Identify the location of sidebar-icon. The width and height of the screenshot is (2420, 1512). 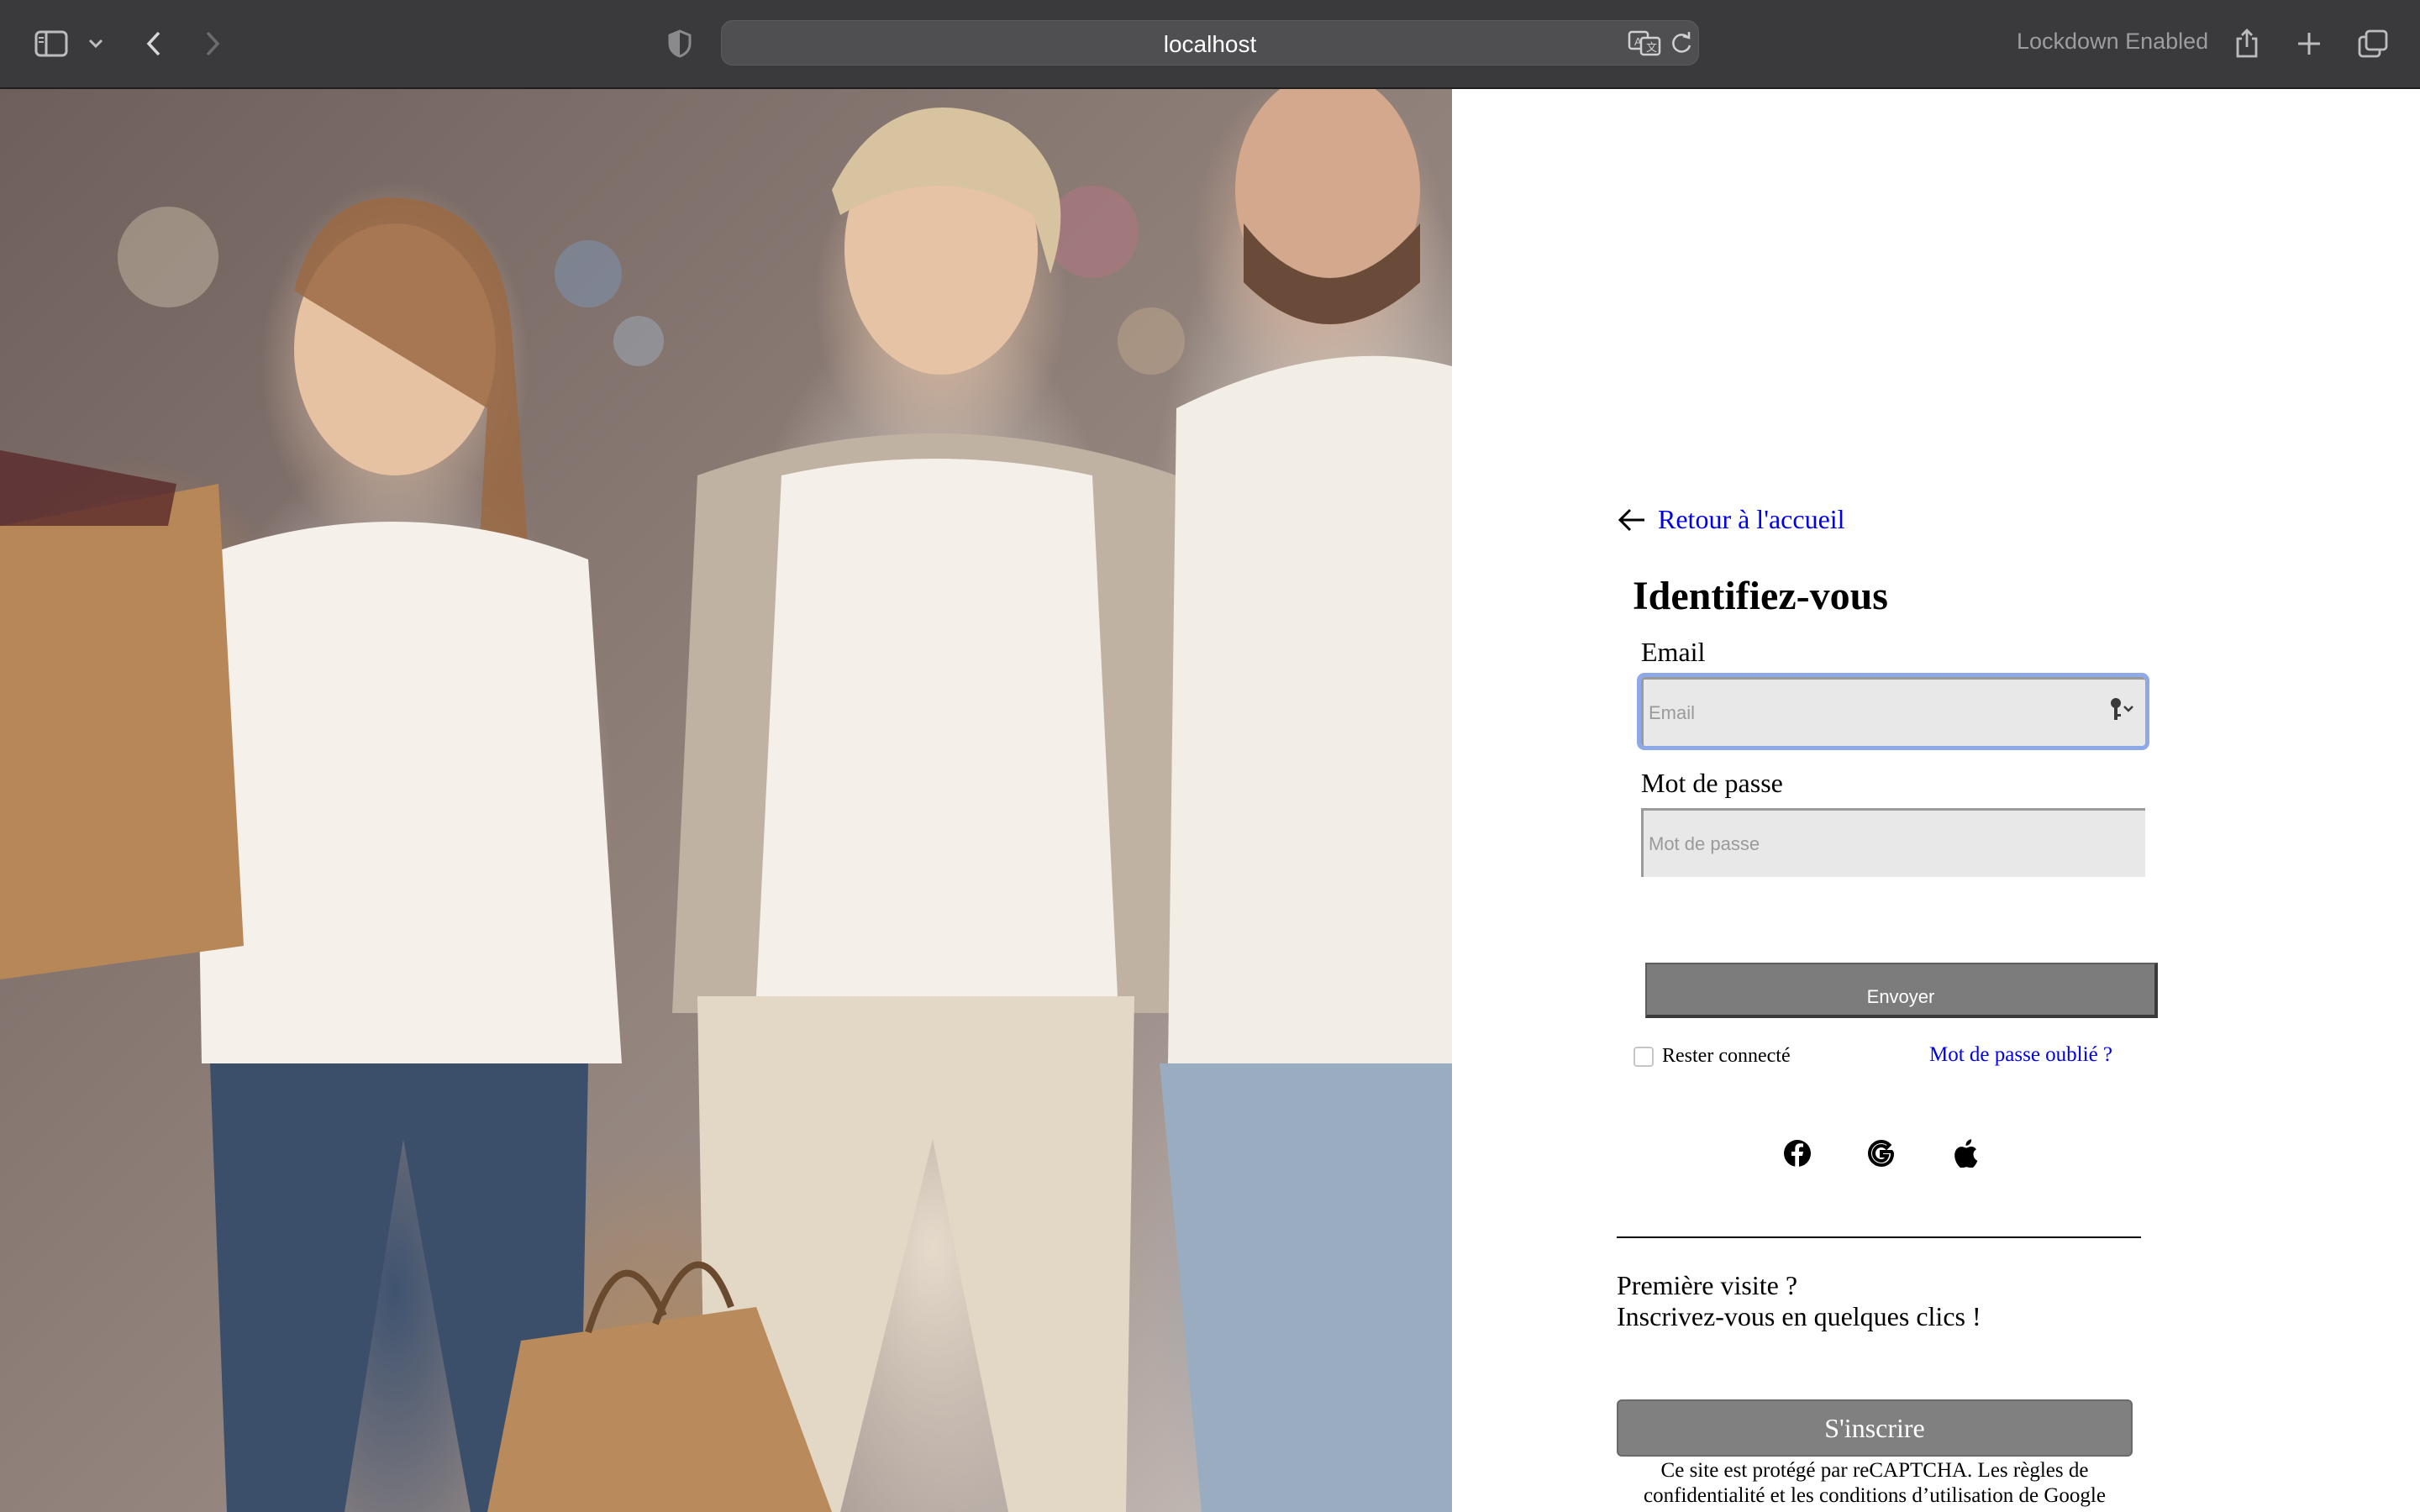
(52, 44).